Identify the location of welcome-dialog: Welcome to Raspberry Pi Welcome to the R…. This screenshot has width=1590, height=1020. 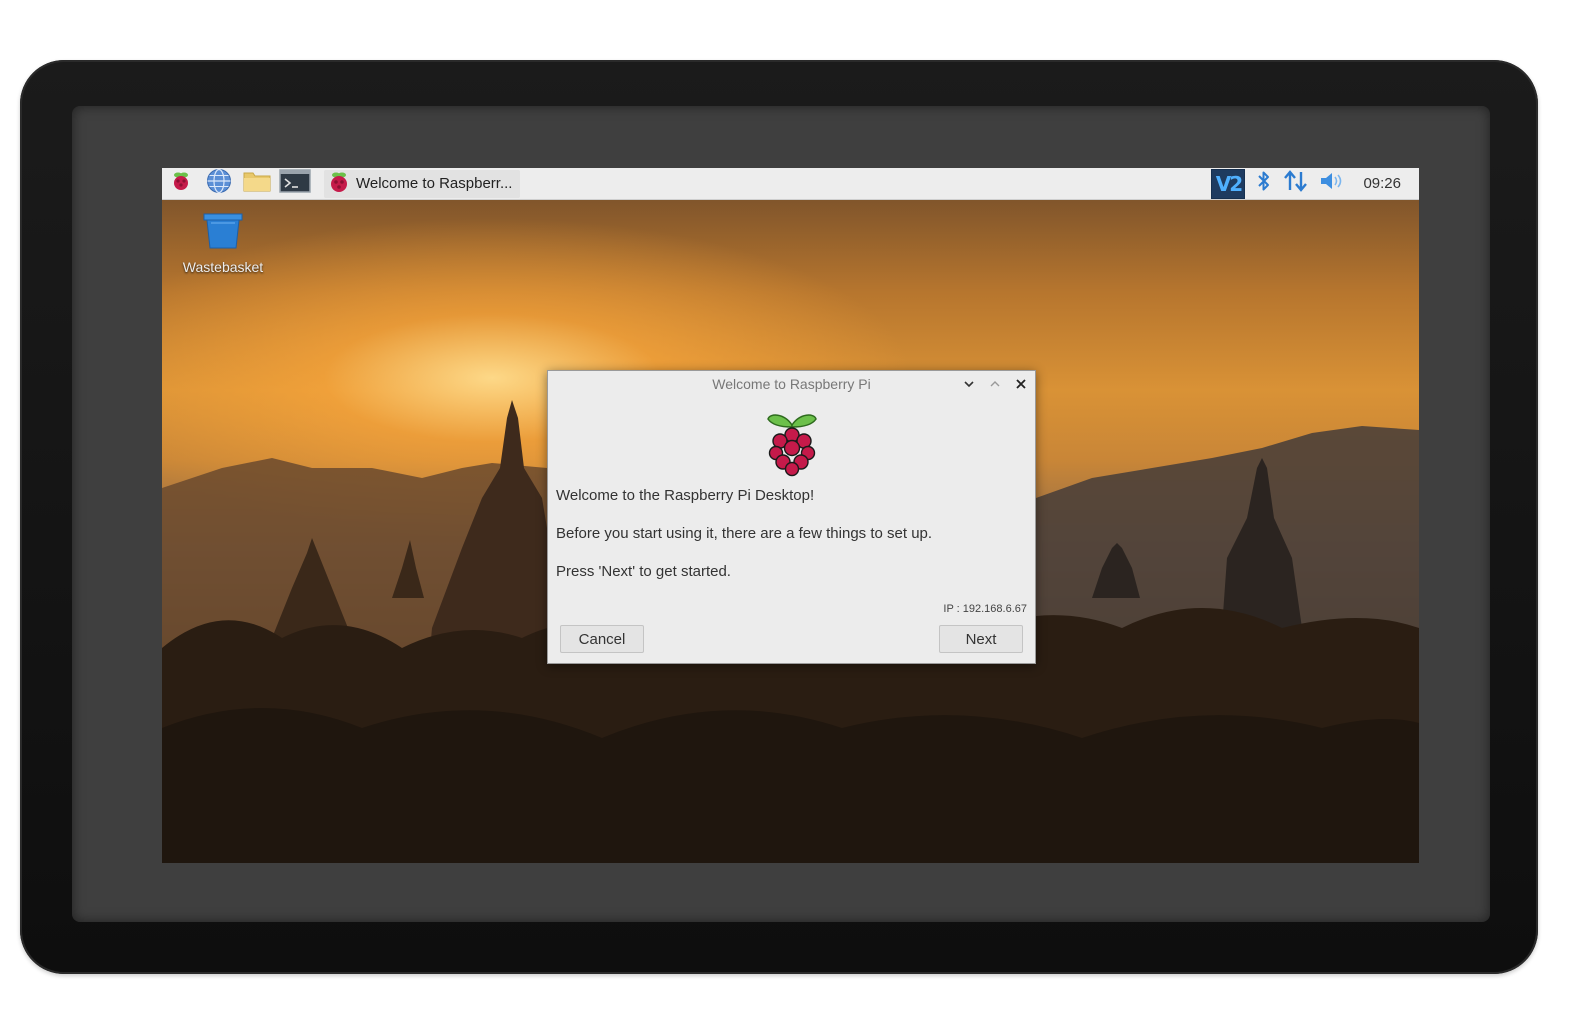
(791, 517).